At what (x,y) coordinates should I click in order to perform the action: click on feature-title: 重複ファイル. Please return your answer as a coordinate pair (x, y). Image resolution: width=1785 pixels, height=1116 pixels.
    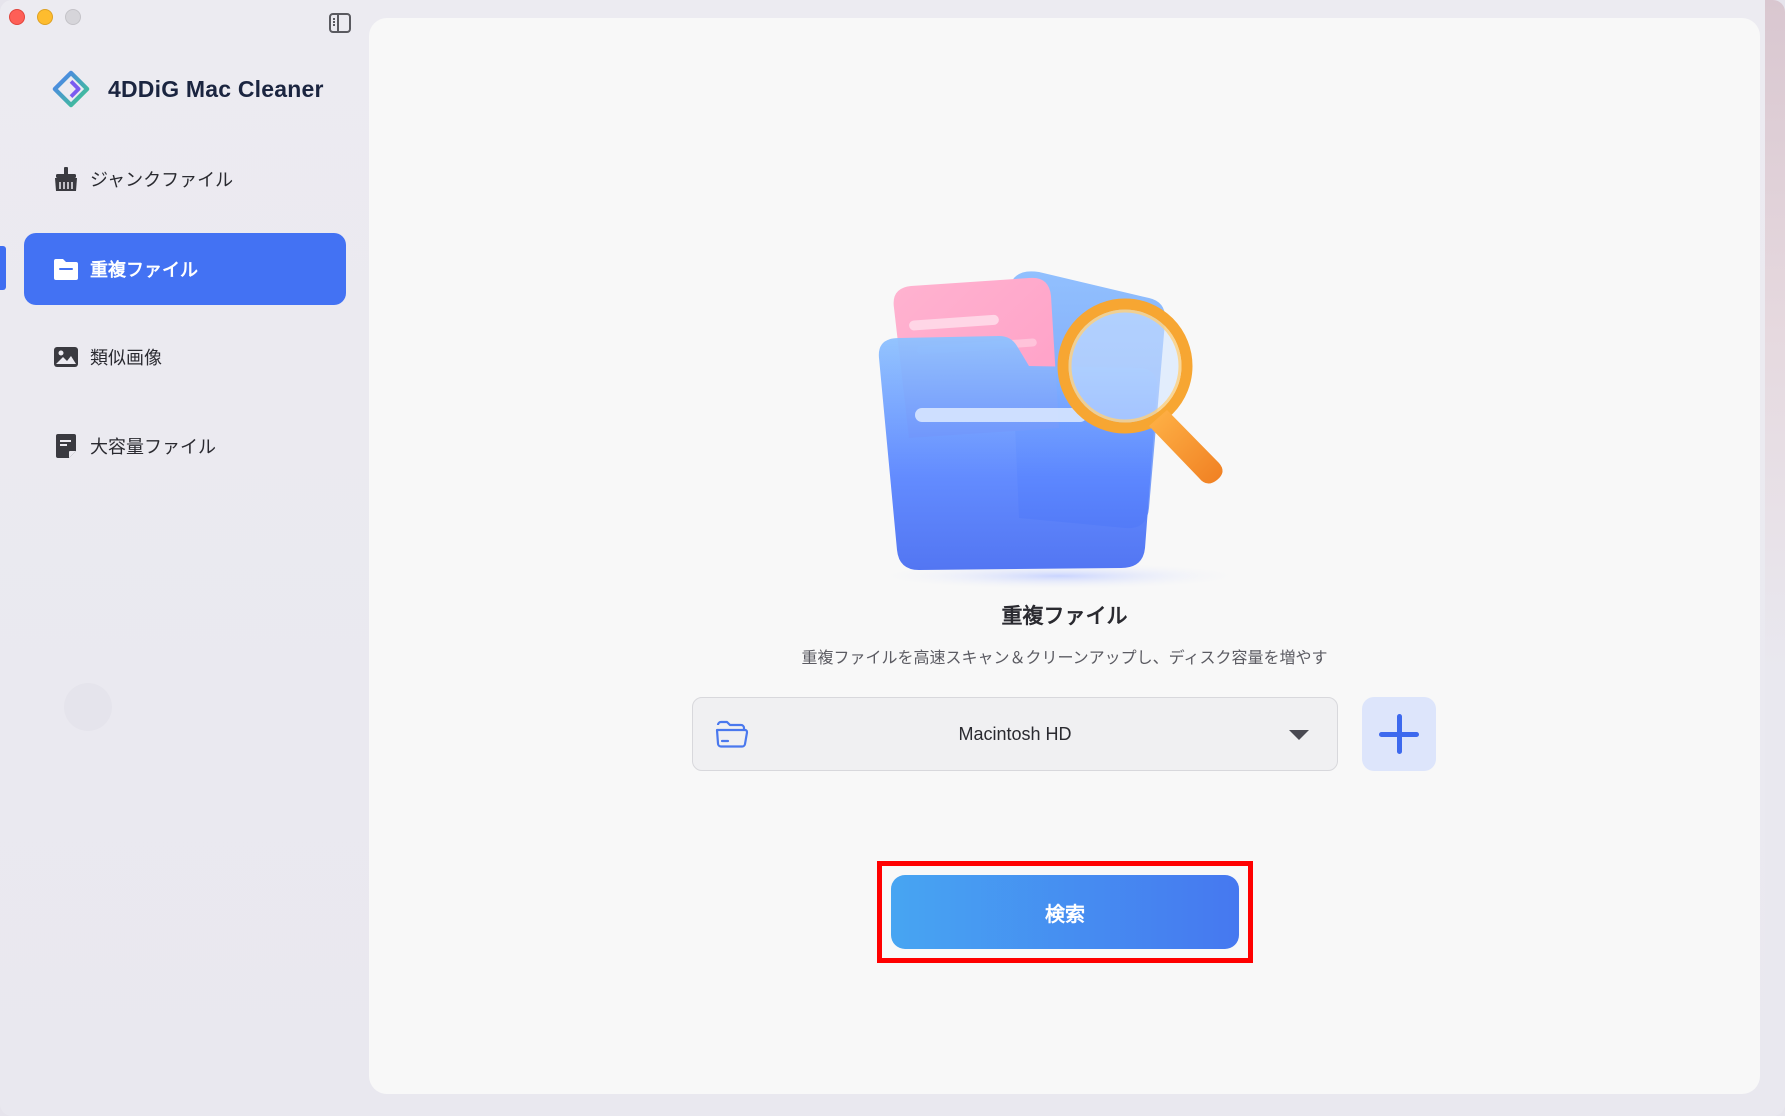
    Looking at the image, I should click on (1064, 616).